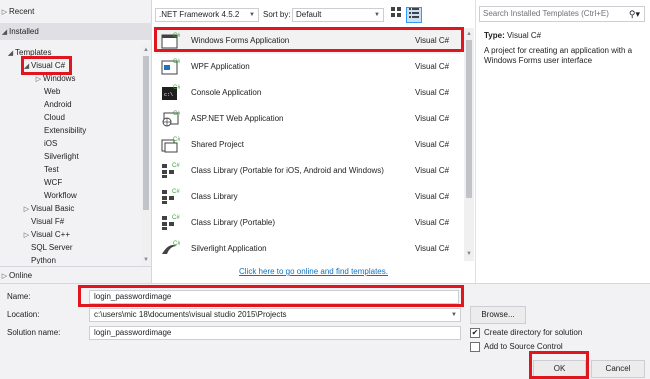 Image resolution: width=650 pixels, height=379 pixels. Describe the element at coordinates (308, 41) in the screenshot. I see `template-item-windows-forms: C# Windows Forms Application Visual C#` at that location.